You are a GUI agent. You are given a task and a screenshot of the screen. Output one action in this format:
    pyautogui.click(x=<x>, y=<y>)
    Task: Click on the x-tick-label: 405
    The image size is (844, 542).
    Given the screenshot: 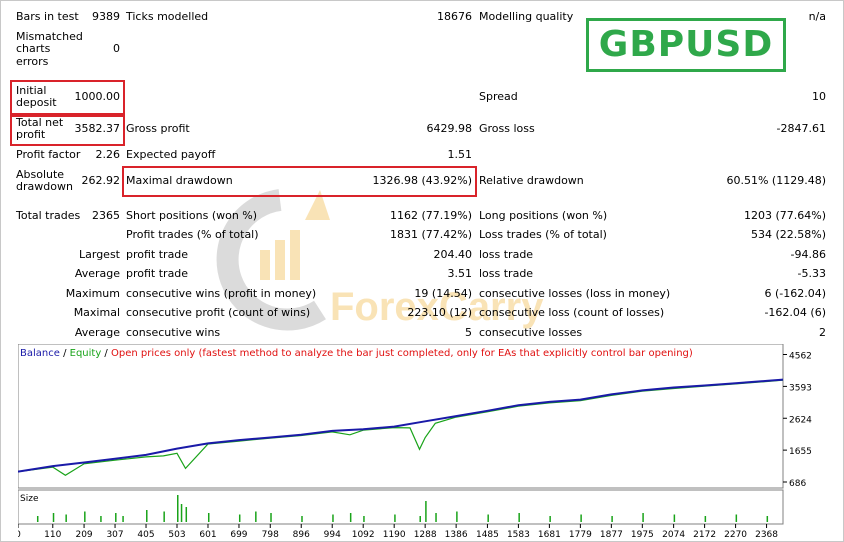 What is the action you would take?
    pyautogui.click(x=145, y=535)
    